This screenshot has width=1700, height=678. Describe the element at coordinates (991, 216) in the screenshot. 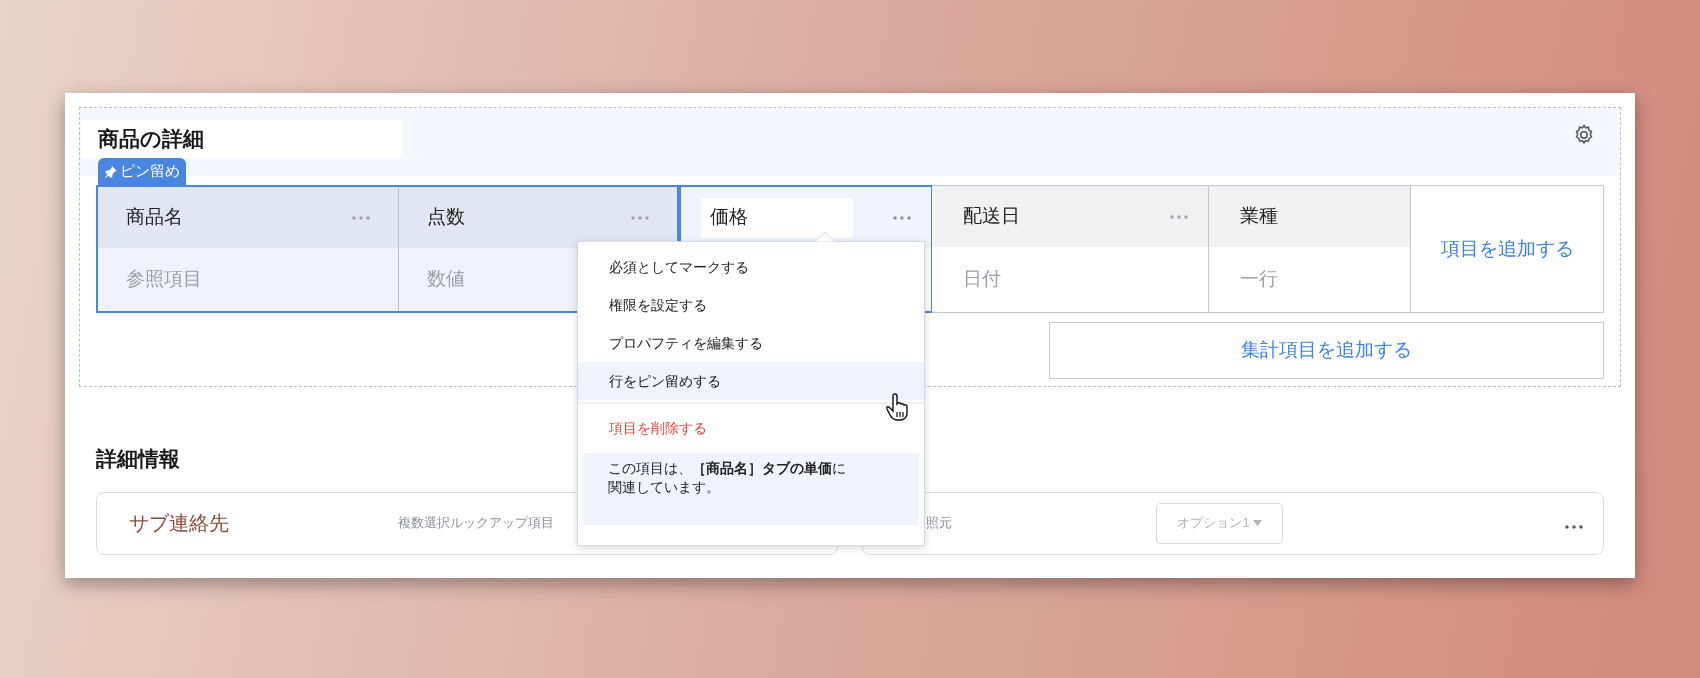

I see `column-name: 配送日` at that location.